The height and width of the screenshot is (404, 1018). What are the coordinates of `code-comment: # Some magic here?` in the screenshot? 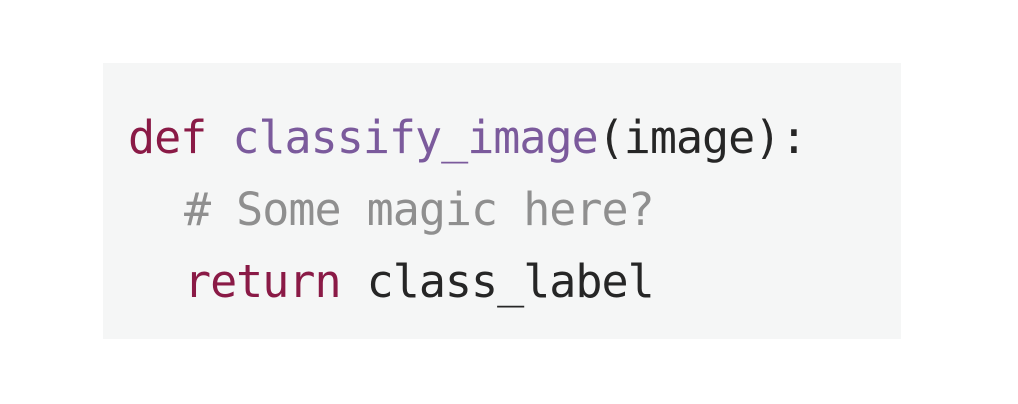 It's located at (419, 209).